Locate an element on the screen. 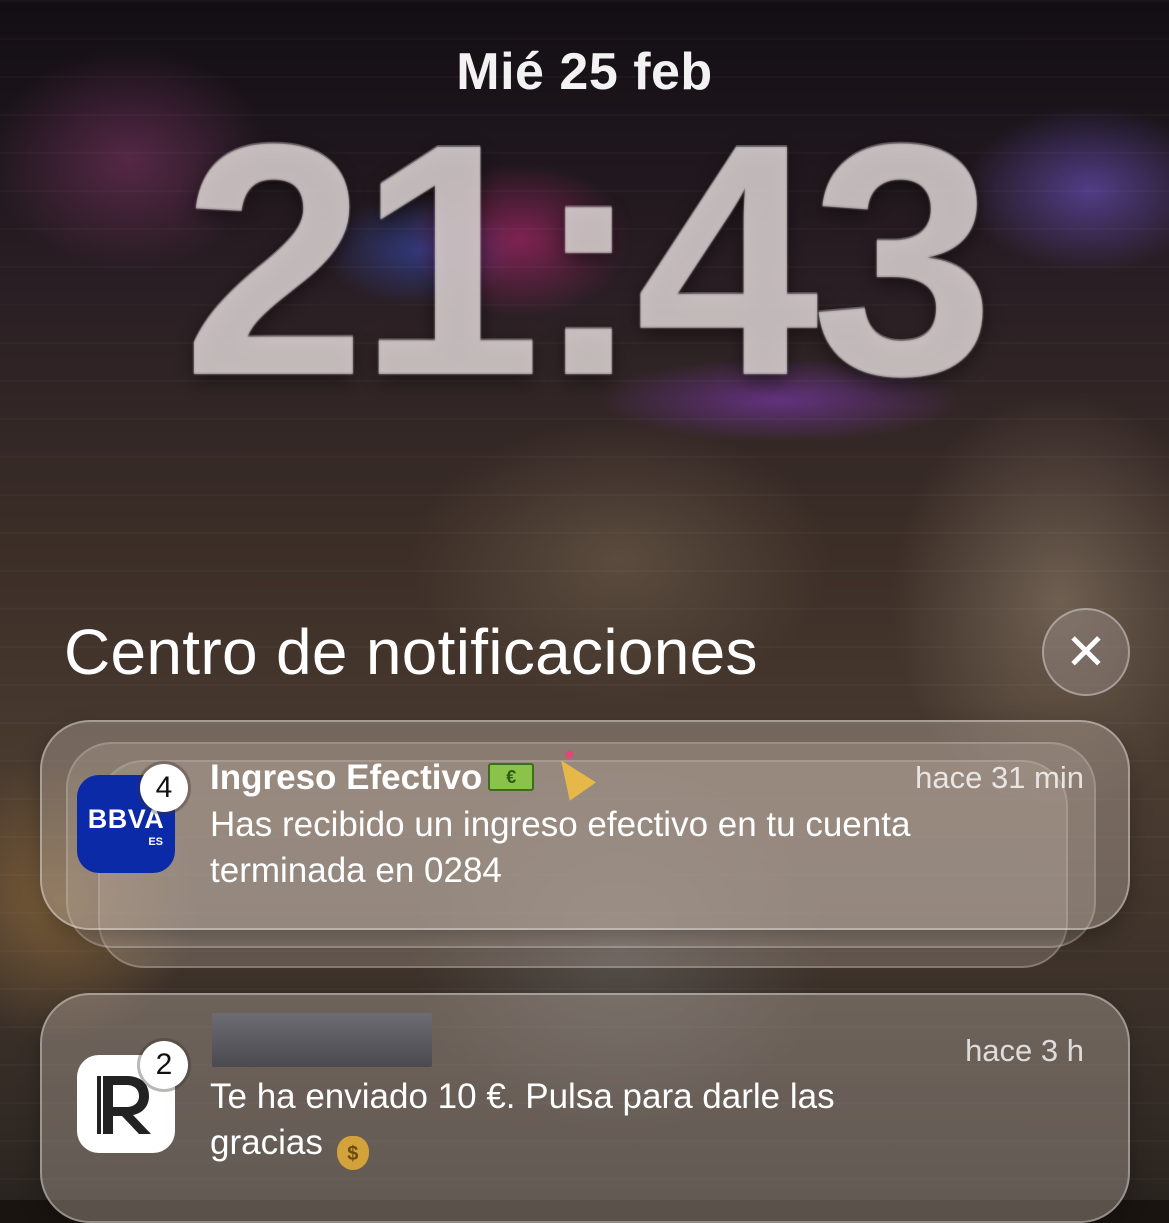 The image size is (1169, 1223). close-notifications-button: ✕ is located at coordinates (1086, 652).